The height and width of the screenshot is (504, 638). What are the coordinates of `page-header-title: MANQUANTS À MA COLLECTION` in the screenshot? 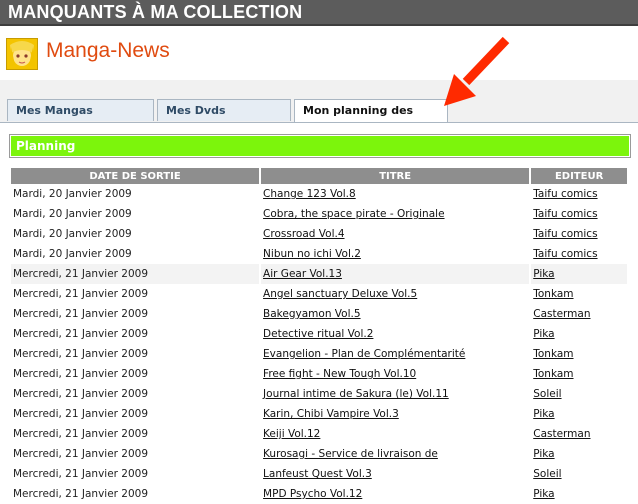 It's located at (155, 12).